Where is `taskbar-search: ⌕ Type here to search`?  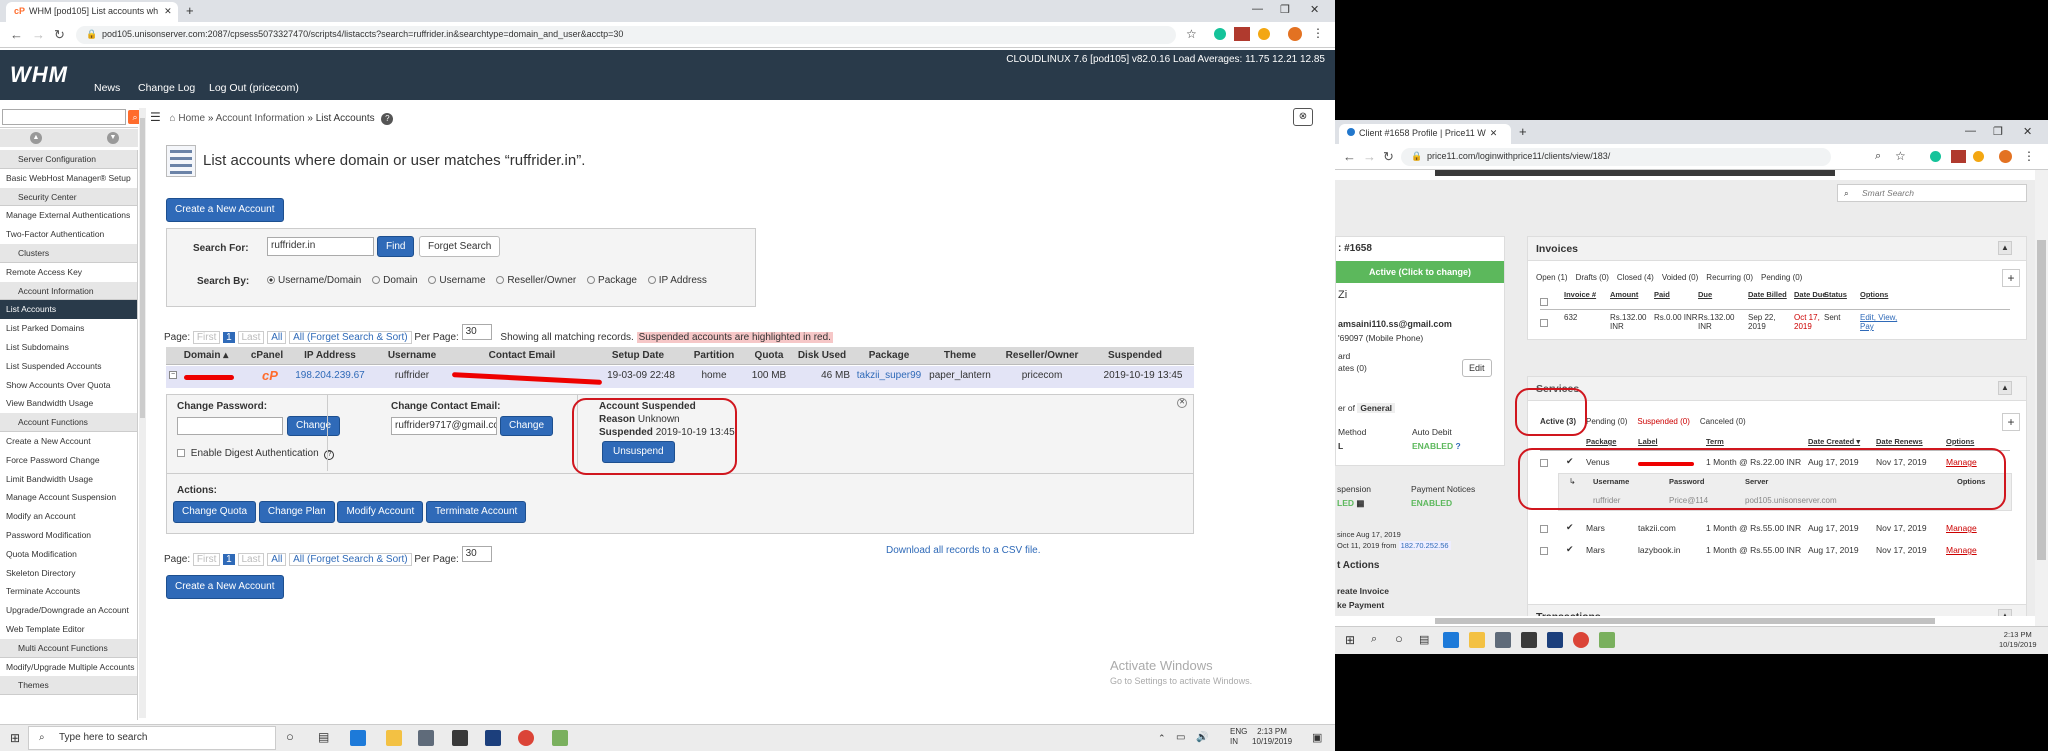
taskbar-search: ⌕ Type here to search is located at coordinates (152, 738).